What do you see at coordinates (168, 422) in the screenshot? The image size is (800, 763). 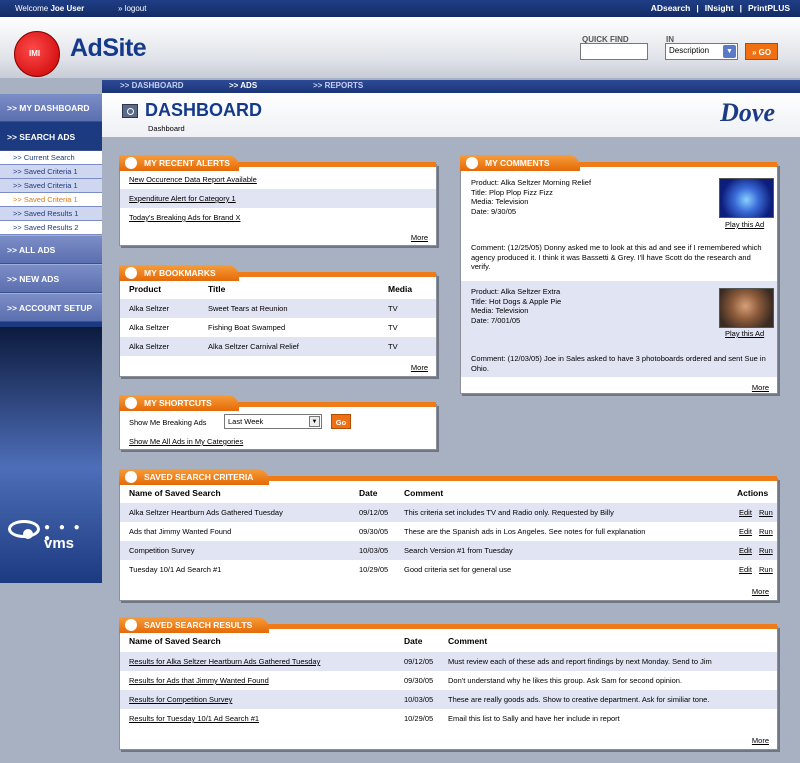 I see `breaking-ads-label: Show Me Breaking Ads` at bounding box center [168, 422].